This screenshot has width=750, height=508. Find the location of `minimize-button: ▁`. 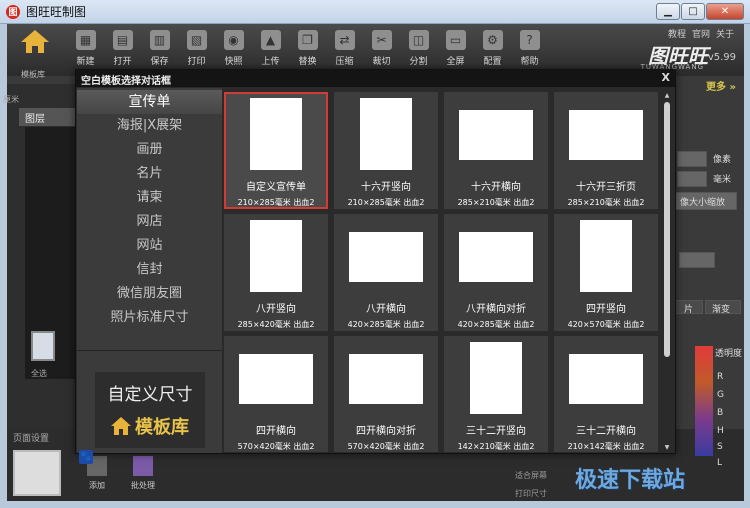

minimize-button: ▁ is located at coordinates (668, 11).